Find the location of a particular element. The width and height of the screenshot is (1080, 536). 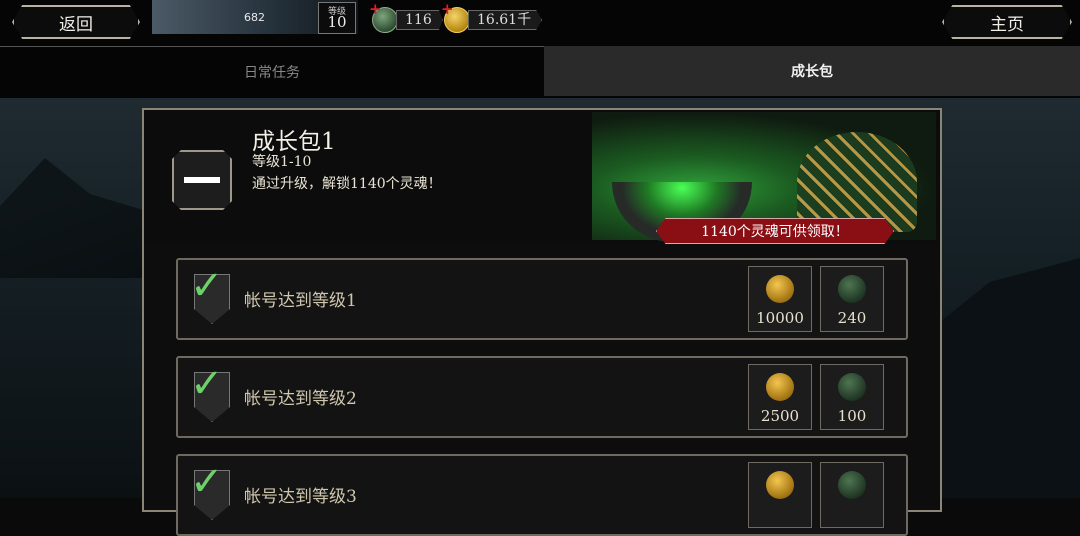

soul-icon: + is located at coordinates (383, 16).